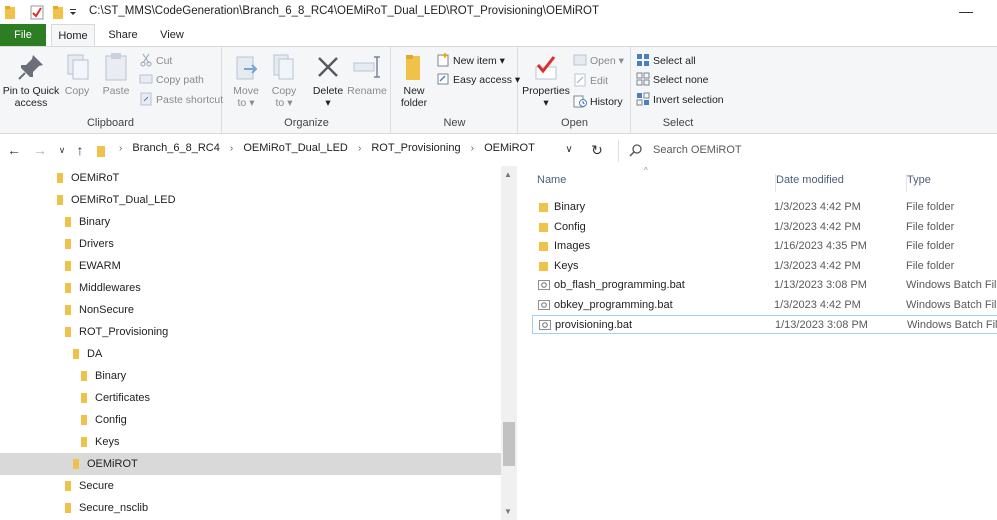  Describe the element at coordinates (250, 178) in the screenshot. I see `nav-tree-item: OEMiRoT` at that location.